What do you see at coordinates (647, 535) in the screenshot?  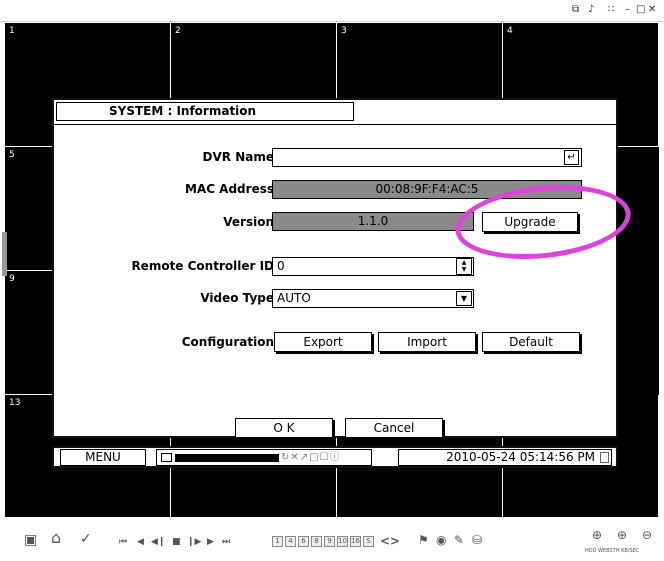 I see `zoom-out-icon: ⊖` at bounding box center [647, 535].